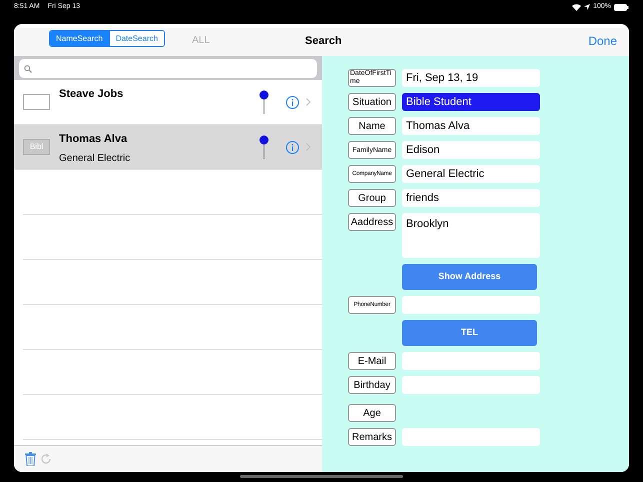 This screenshot has width=643, height=482. What do you see at coordinates (323, 41) in the screenshot?
I see `navigation-title: Search` at bounding box center [323, 41].